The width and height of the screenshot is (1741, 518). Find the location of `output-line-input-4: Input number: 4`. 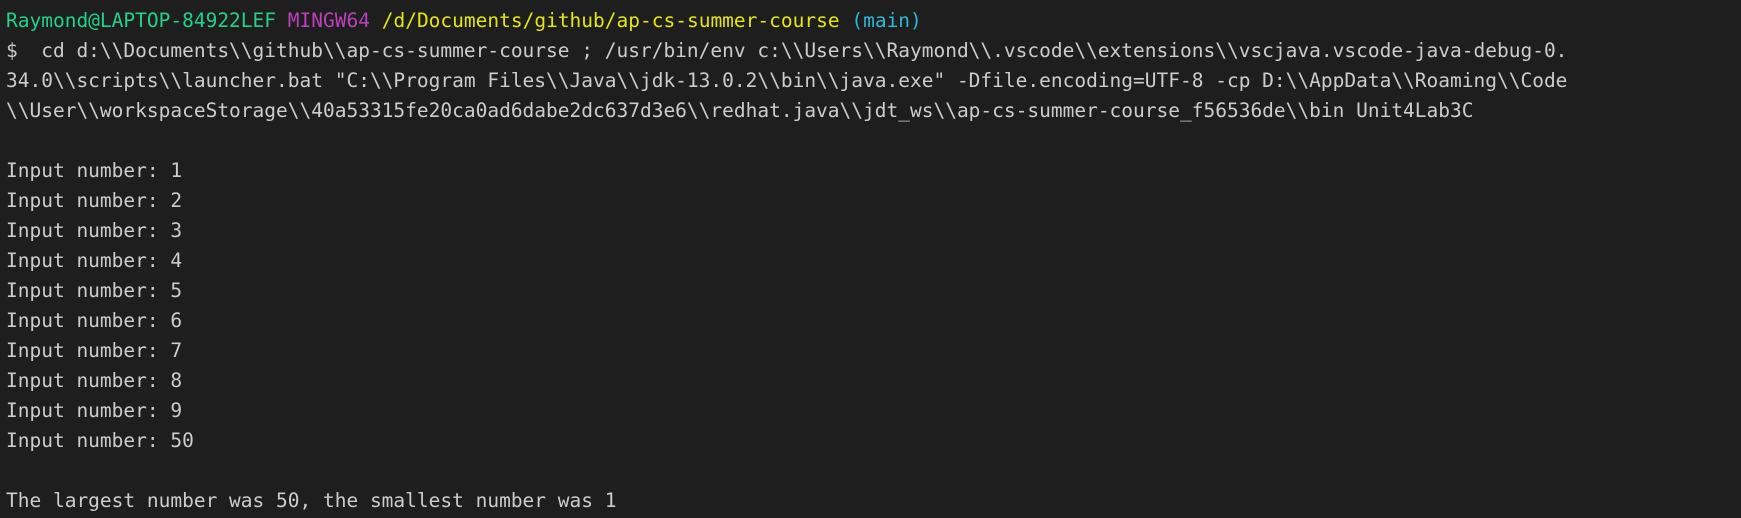

output-line-input-4: Input number: 4 is located at coordinates (94, 260).